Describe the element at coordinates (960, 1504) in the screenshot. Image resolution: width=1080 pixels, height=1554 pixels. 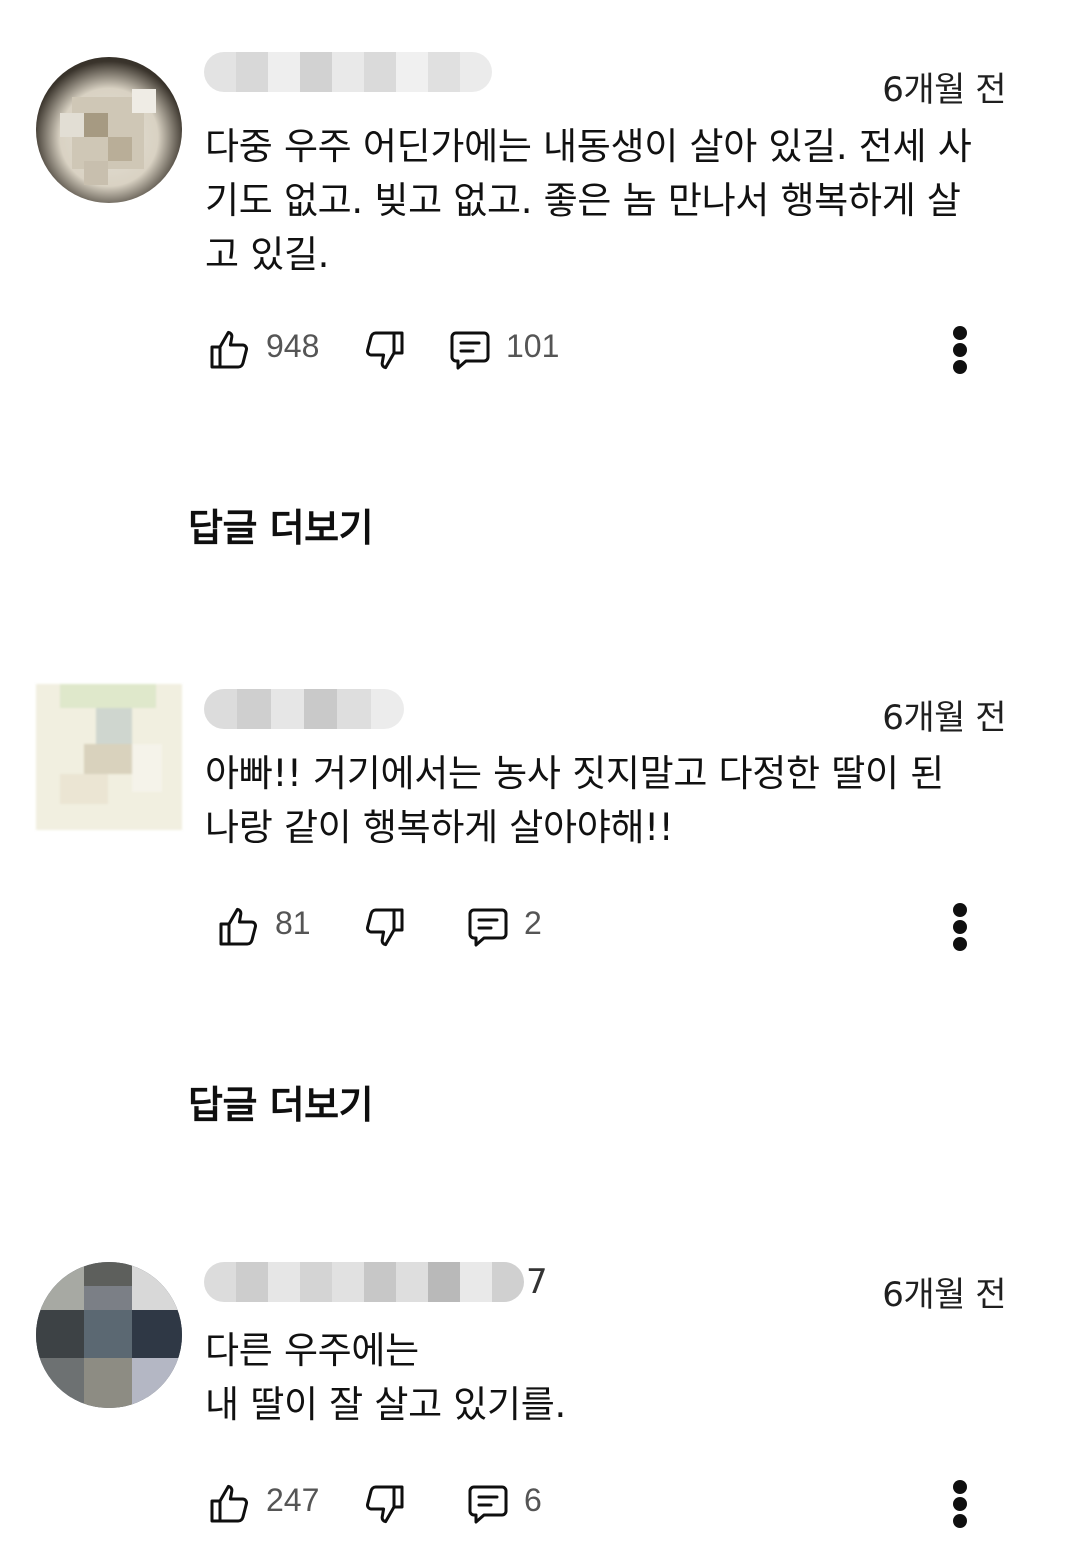
I see `more-vertical-icon` at that location.